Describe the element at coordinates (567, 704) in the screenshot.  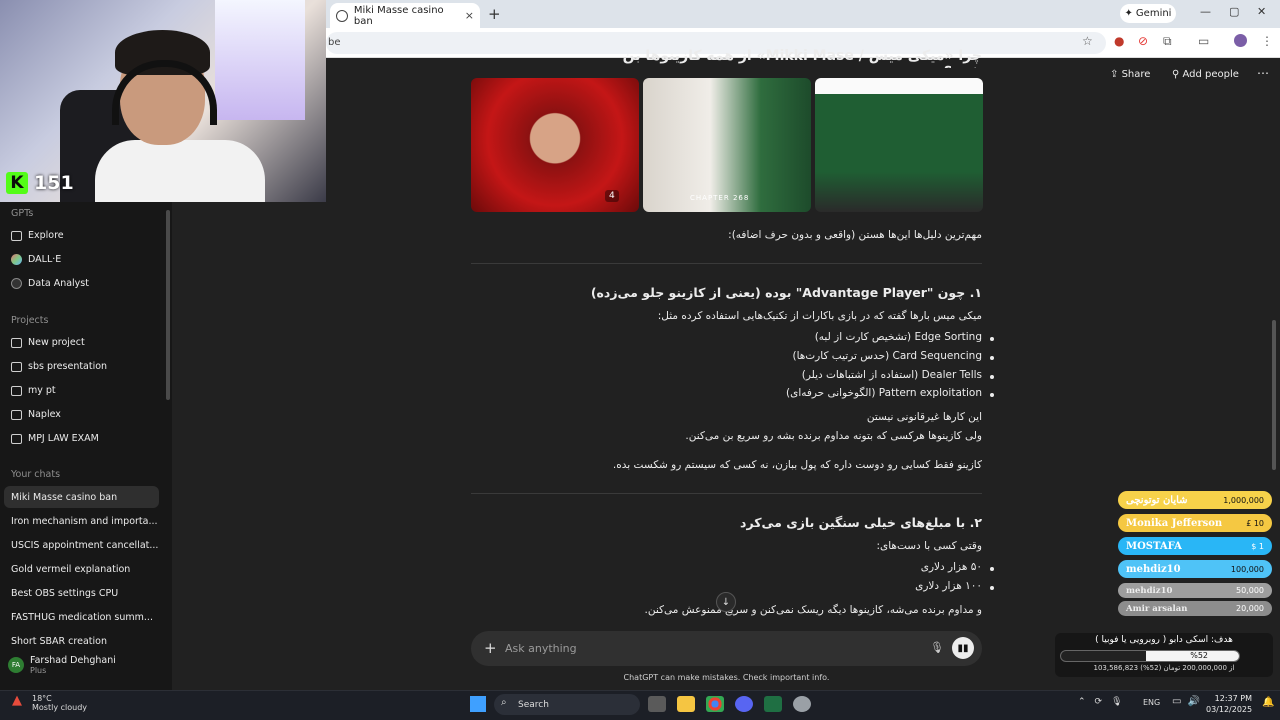
I see `taskbar-search: Search` at that location.